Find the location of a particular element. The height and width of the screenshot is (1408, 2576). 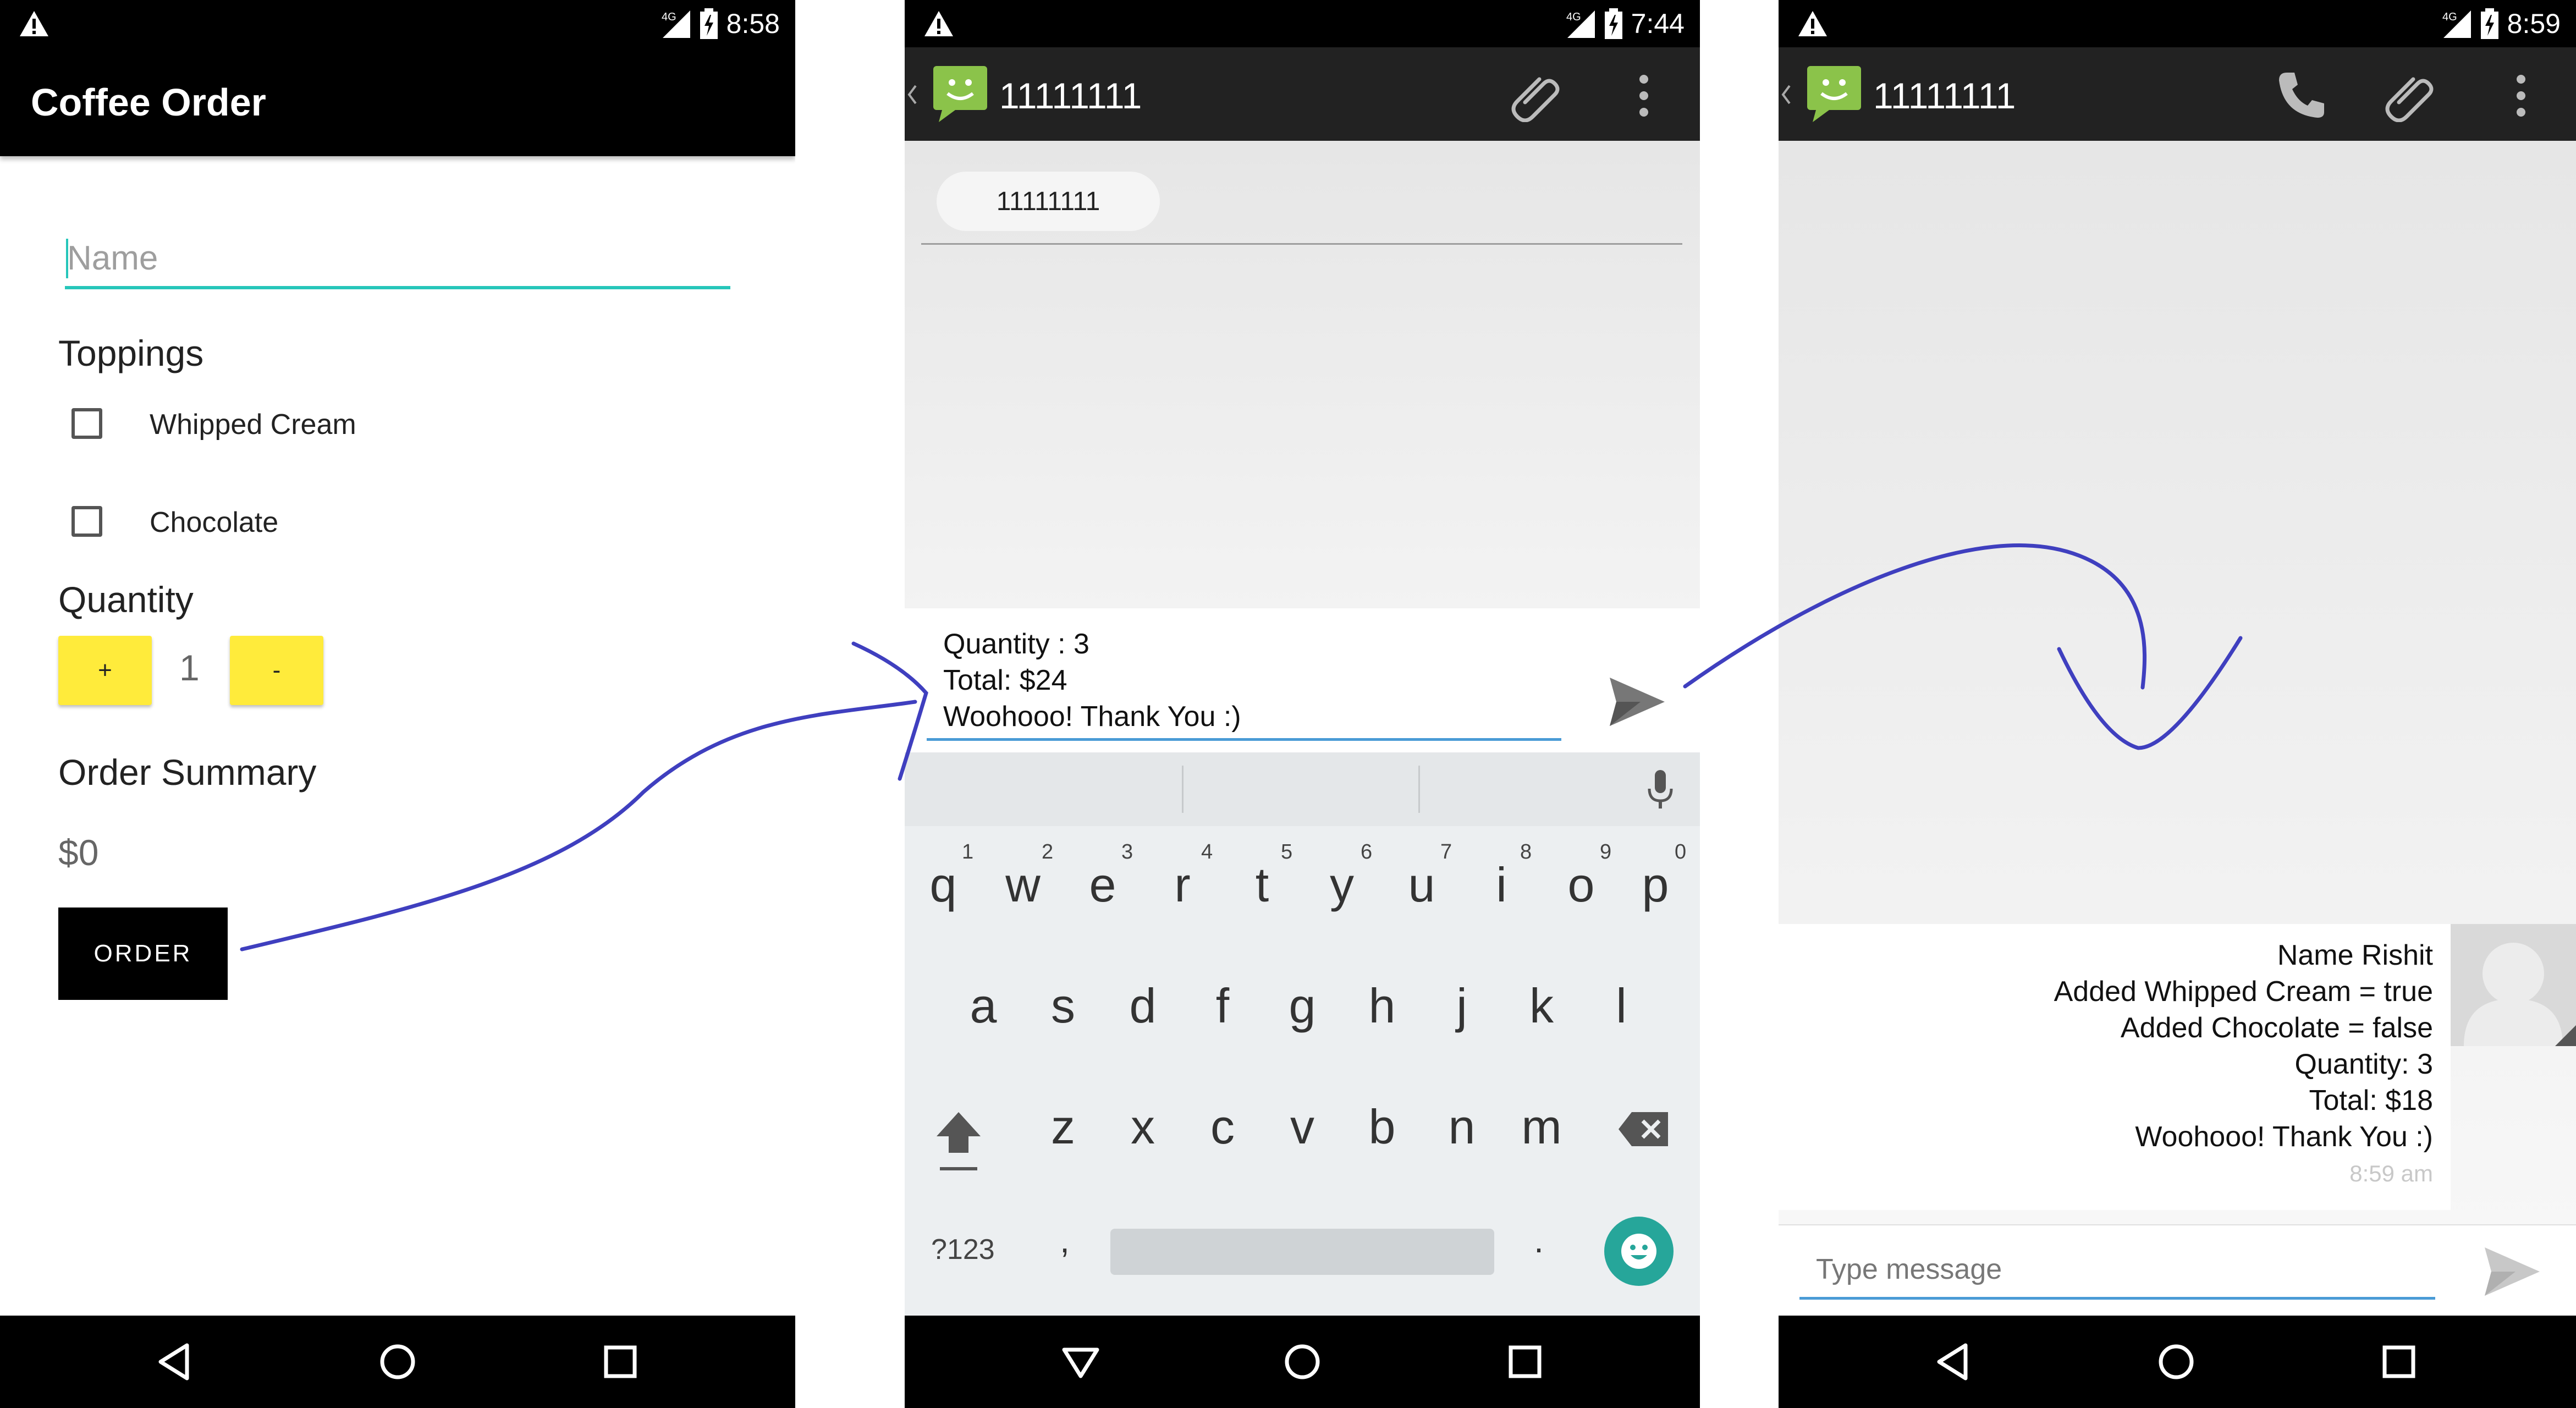

increment-button: + is located at coordinates (105, 670).